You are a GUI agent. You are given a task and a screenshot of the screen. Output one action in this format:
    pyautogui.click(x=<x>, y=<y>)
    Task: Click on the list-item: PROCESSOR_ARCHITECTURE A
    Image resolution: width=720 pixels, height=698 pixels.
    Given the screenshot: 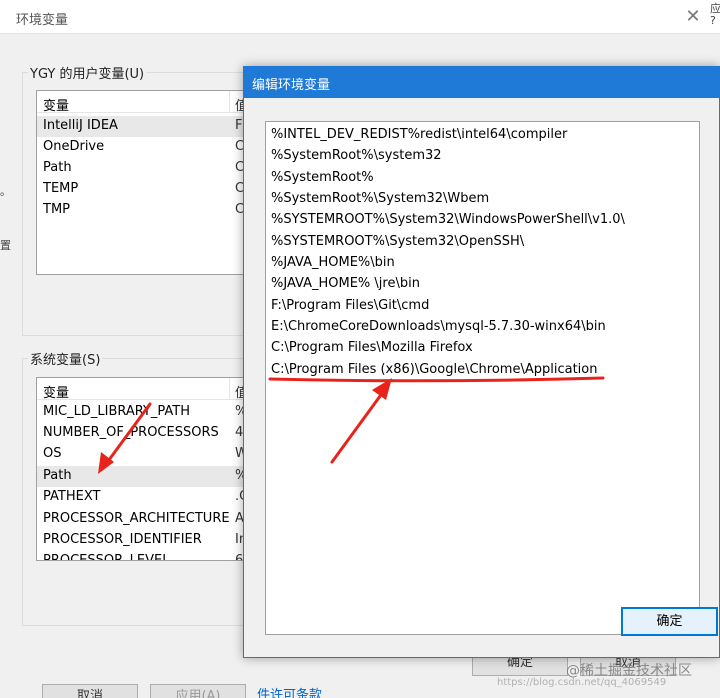 What is the action you would take?
    pyautogui.click(x=149, y=519)
    